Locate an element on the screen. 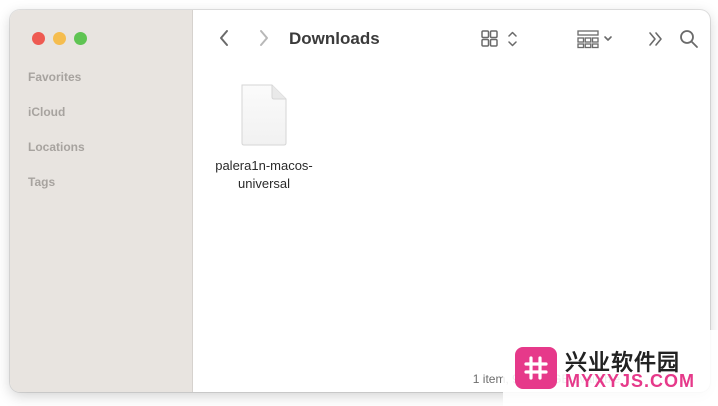 This screenshot has height=406, width=718. group-icon is located at coordinates (594, 39).